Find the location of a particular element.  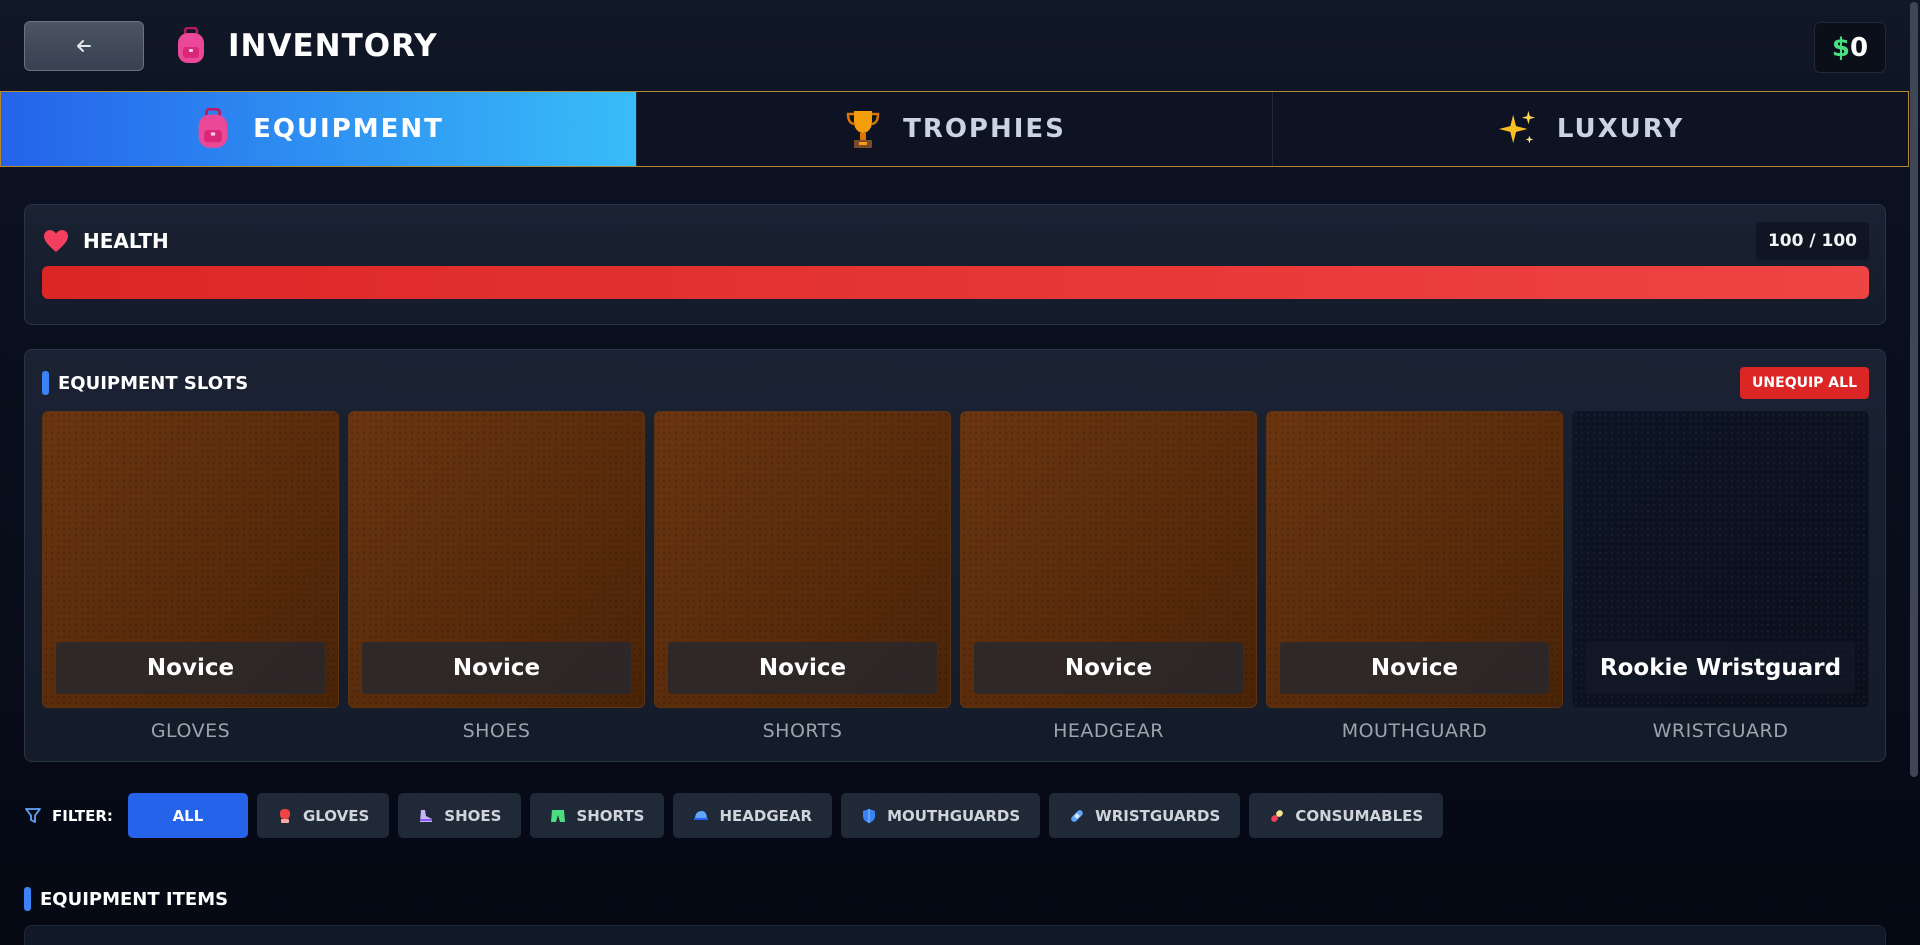

tab-label: EQUIPMENT is located at coordinates (348, 129).